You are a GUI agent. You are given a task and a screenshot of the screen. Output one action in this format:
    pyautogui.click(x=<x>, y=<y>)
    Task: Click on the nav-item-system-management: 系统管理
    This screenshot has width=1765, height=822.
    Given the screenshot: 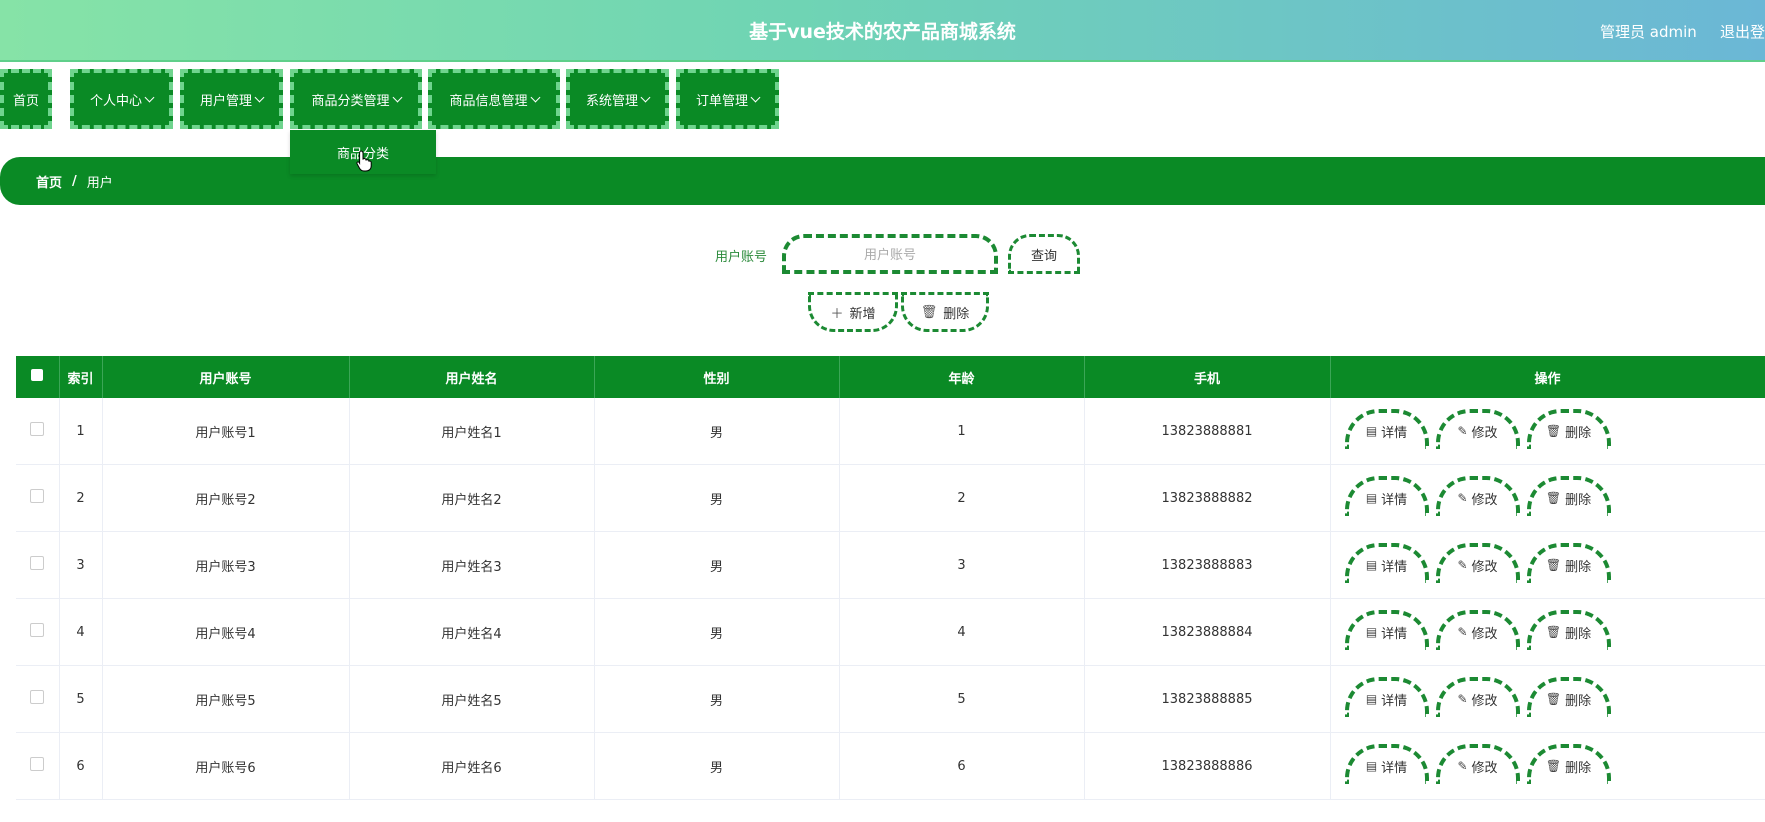 What is the action you would take?
    pyautogui.click(x=617, y=99)
    